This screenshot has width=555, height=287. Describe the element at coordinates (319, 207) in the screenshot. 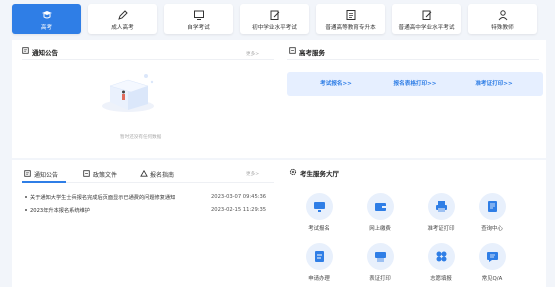

I see `monitor-icon` at that location.